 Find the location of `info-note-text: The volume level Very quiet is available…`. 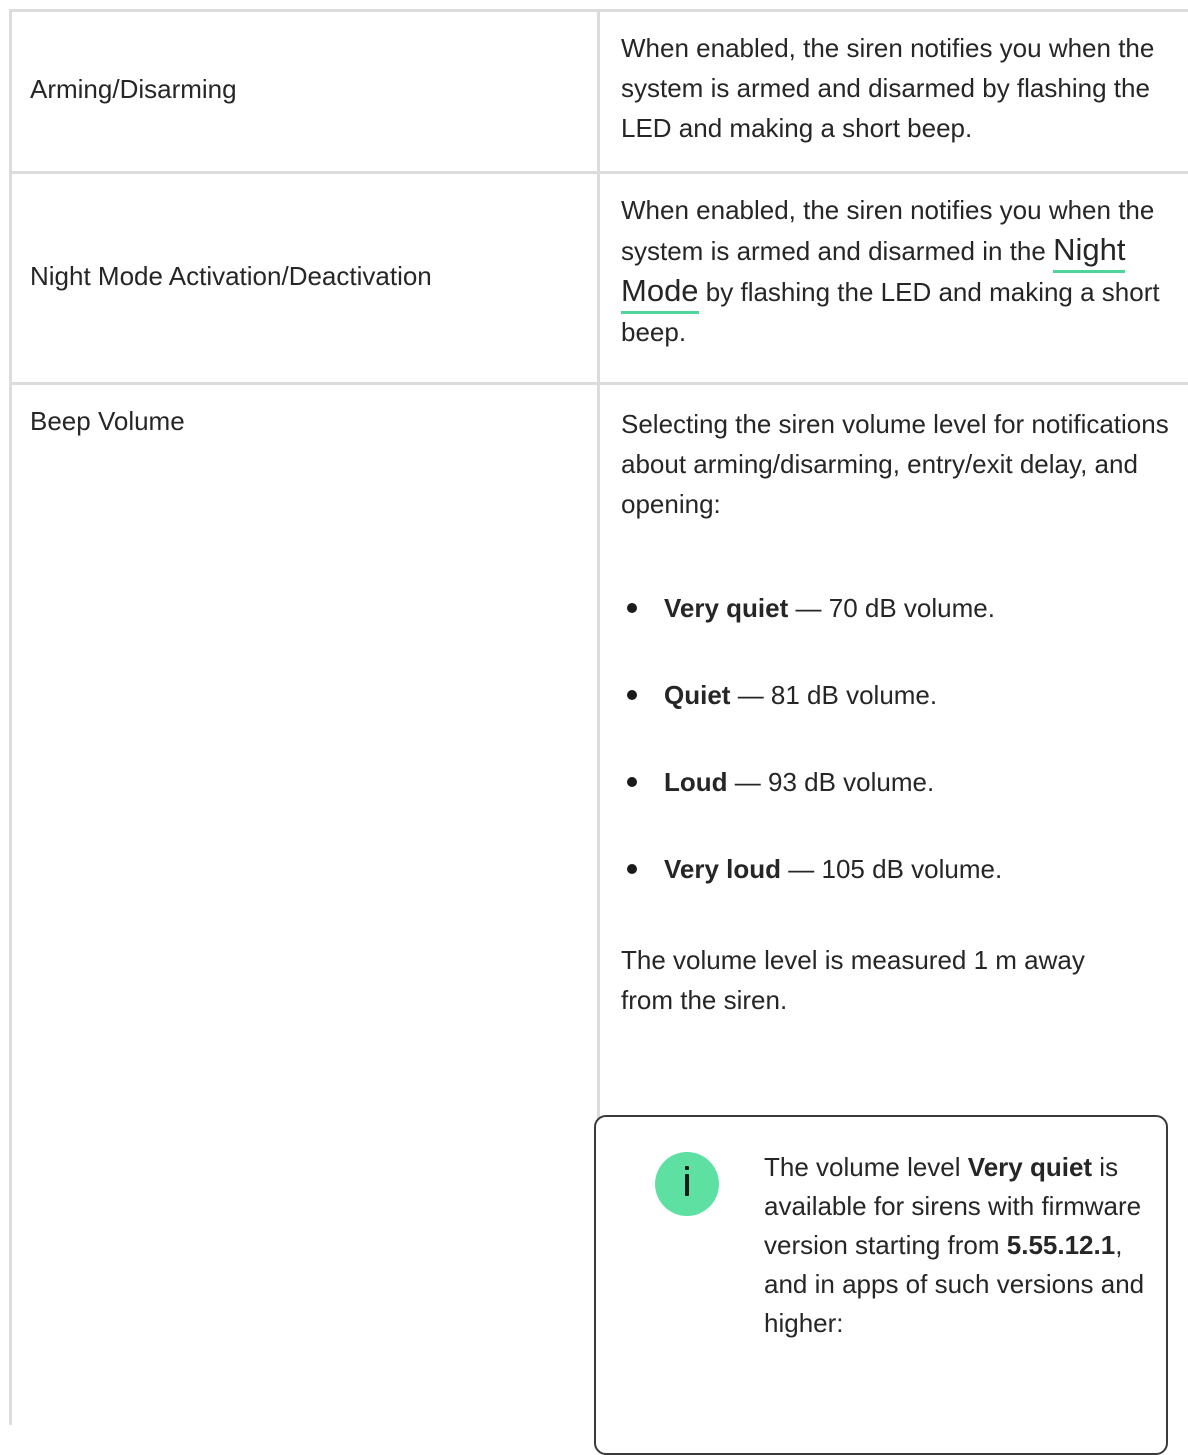

info-note-text: The volume level Very quiet is available… is located at coordinates (959, 1245).